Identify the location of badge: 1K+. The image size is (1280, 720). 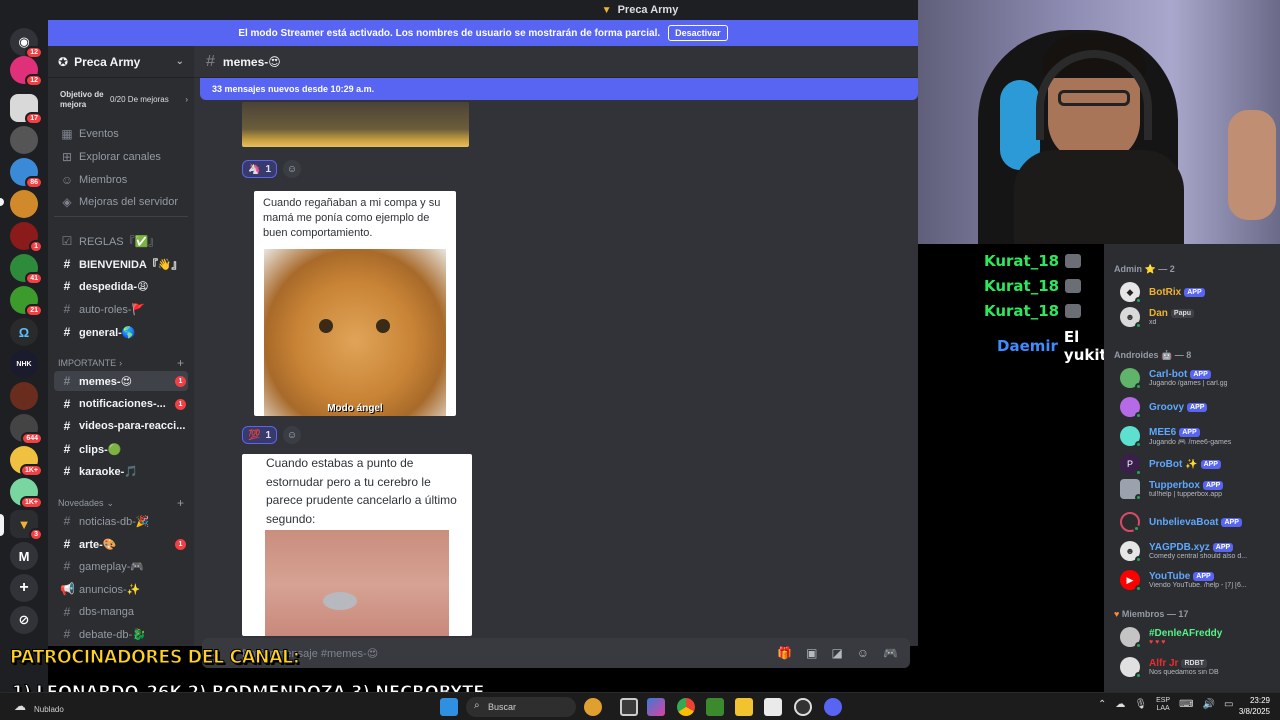
(31, 470).